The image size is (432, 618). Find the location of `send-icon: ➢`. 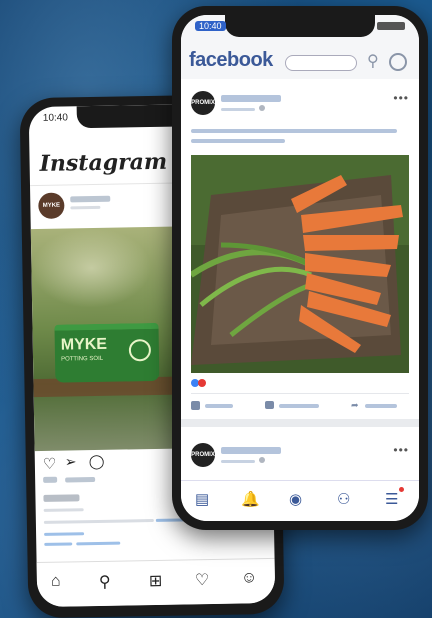

send-icon: ➢ is located at coordinates (71, 461).